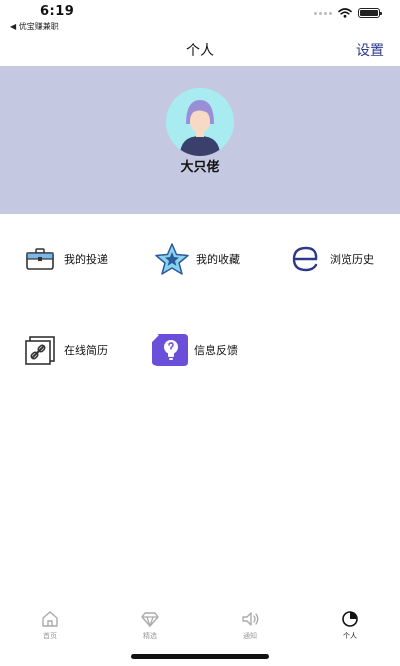  I want to click on menu-item-online-resume: 在线简历, so click(64, 350).